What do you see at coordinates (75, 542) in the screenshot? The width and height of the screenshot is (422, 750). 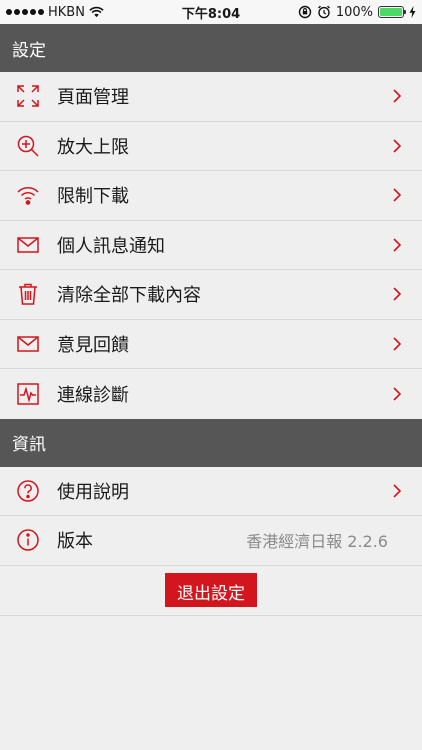 I see `info-item-label: 版本` at bounding box center [75, 542].